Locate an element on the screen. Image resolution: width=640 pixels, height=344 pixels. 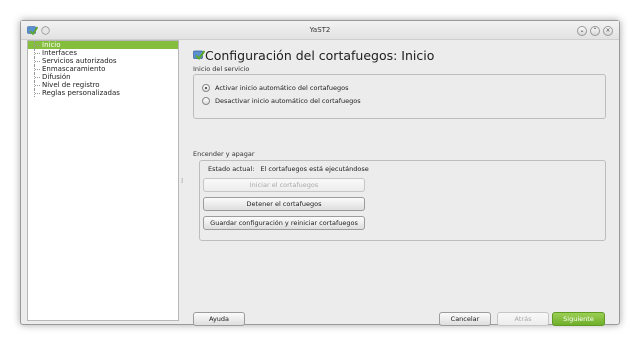
service-start-label: Inicio del servicio is located at coordinates (221, 69).